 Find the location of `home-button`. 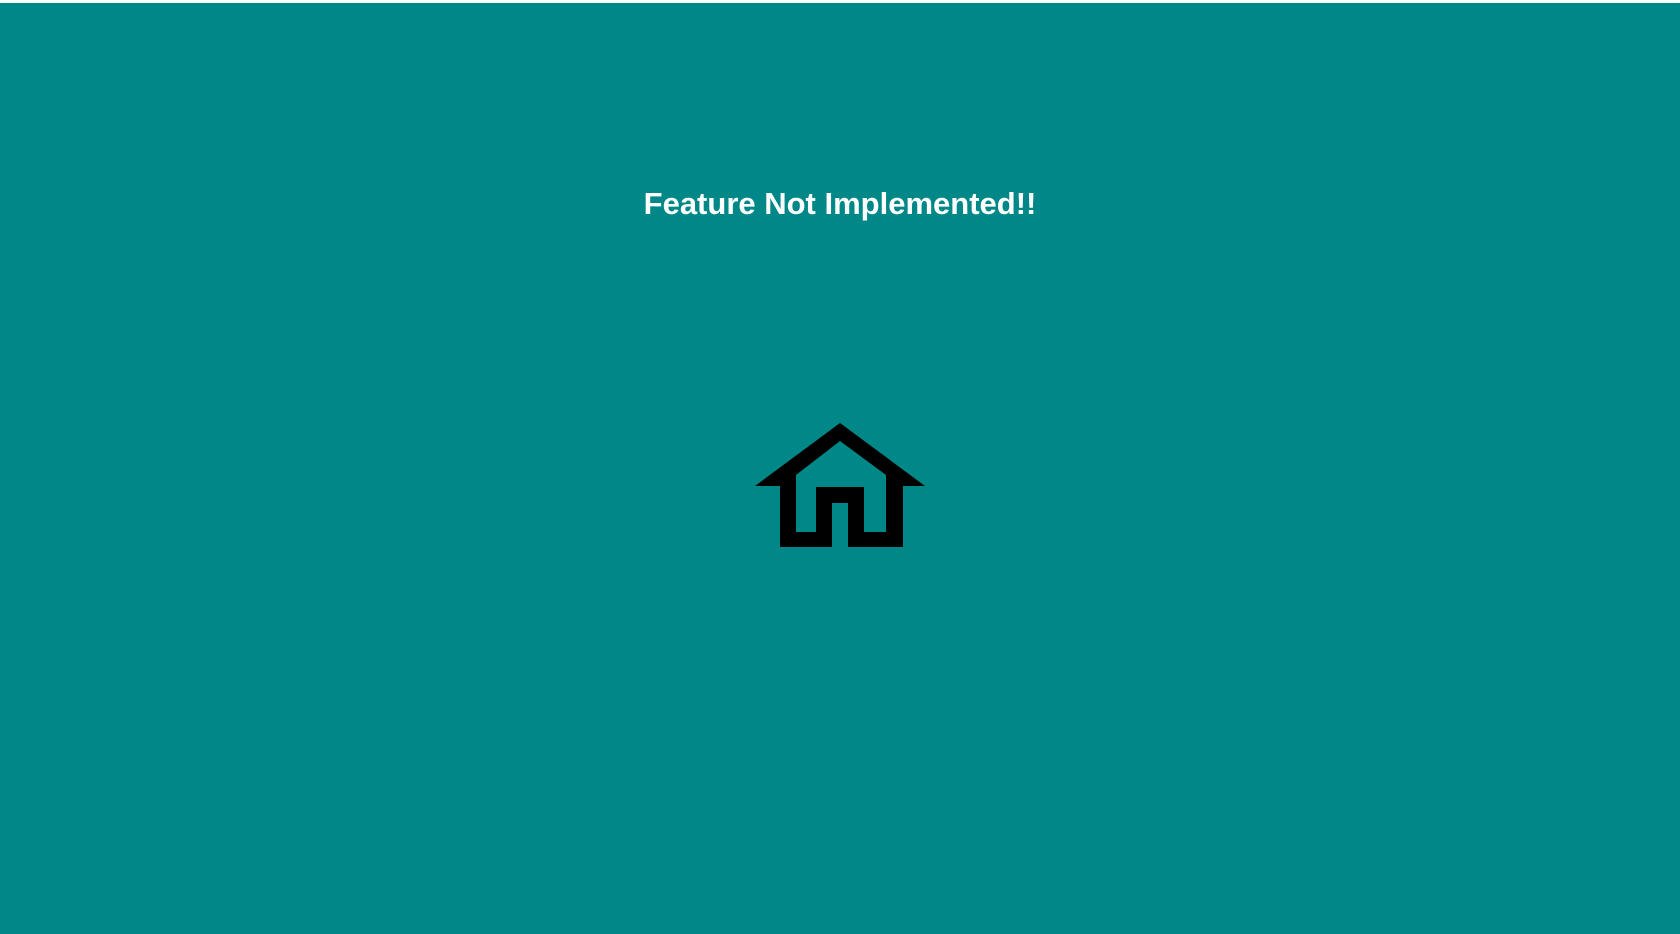

home-button is located at coordinates (840, 486).